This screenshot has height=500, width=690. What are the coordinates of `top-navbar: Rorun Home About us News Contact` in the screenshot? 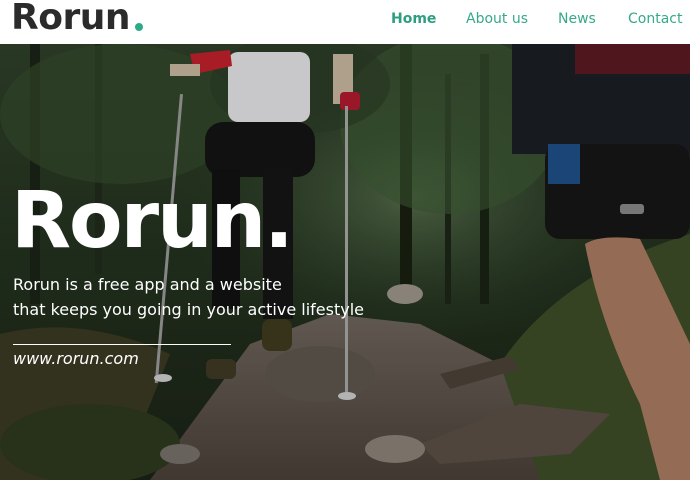 It's located at (345, 22).